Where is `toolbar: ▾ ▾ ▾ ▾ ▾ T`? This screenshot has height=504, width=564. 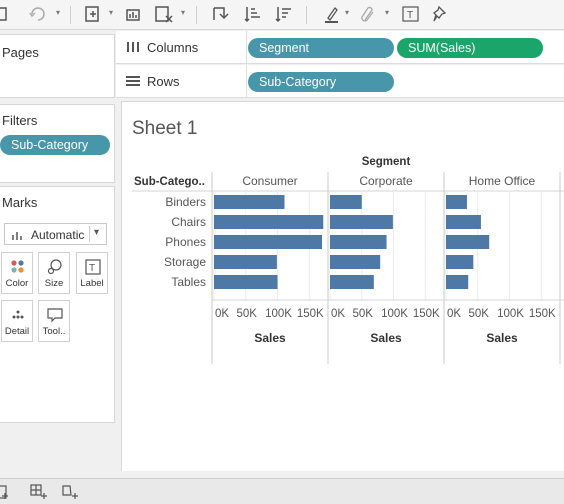
toolbar: ▾ ▾ ▾ ▾ ▾ T is located at coordinates (282, 15).